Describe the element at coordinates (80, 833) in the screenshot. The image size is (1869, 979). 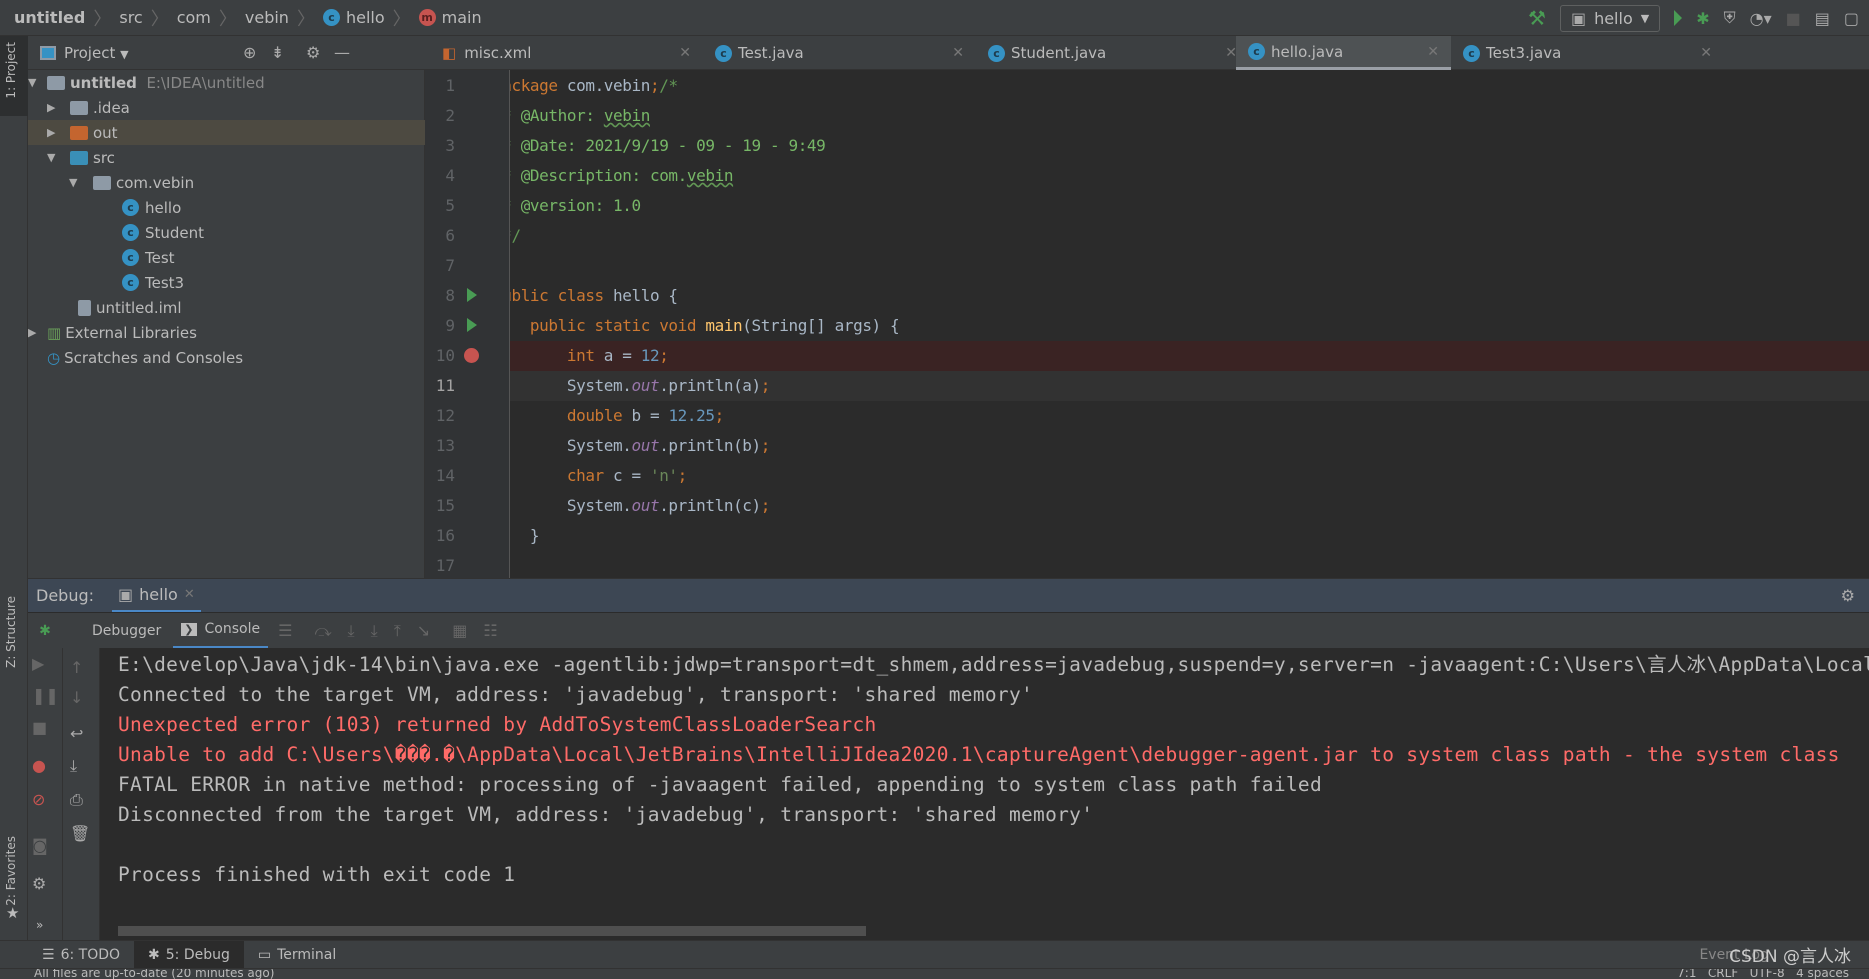
I see `trash-icon: 🗑` at that location.